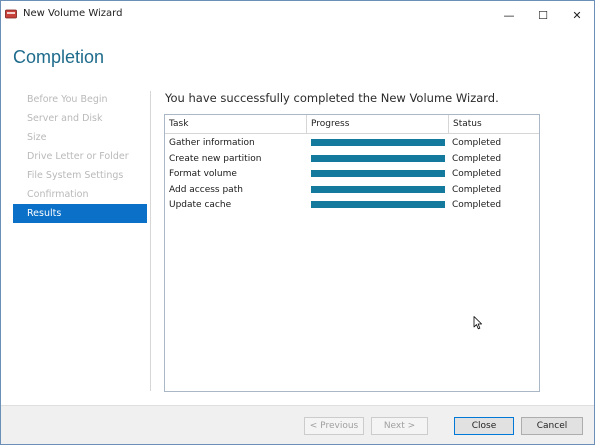 Image resolution: width=595 pixels, height=445 pixels. What do you see at coordinates (203, 174) in the screenshot?
I see `task-cell: Format volume` at bounding box center [203, 174].